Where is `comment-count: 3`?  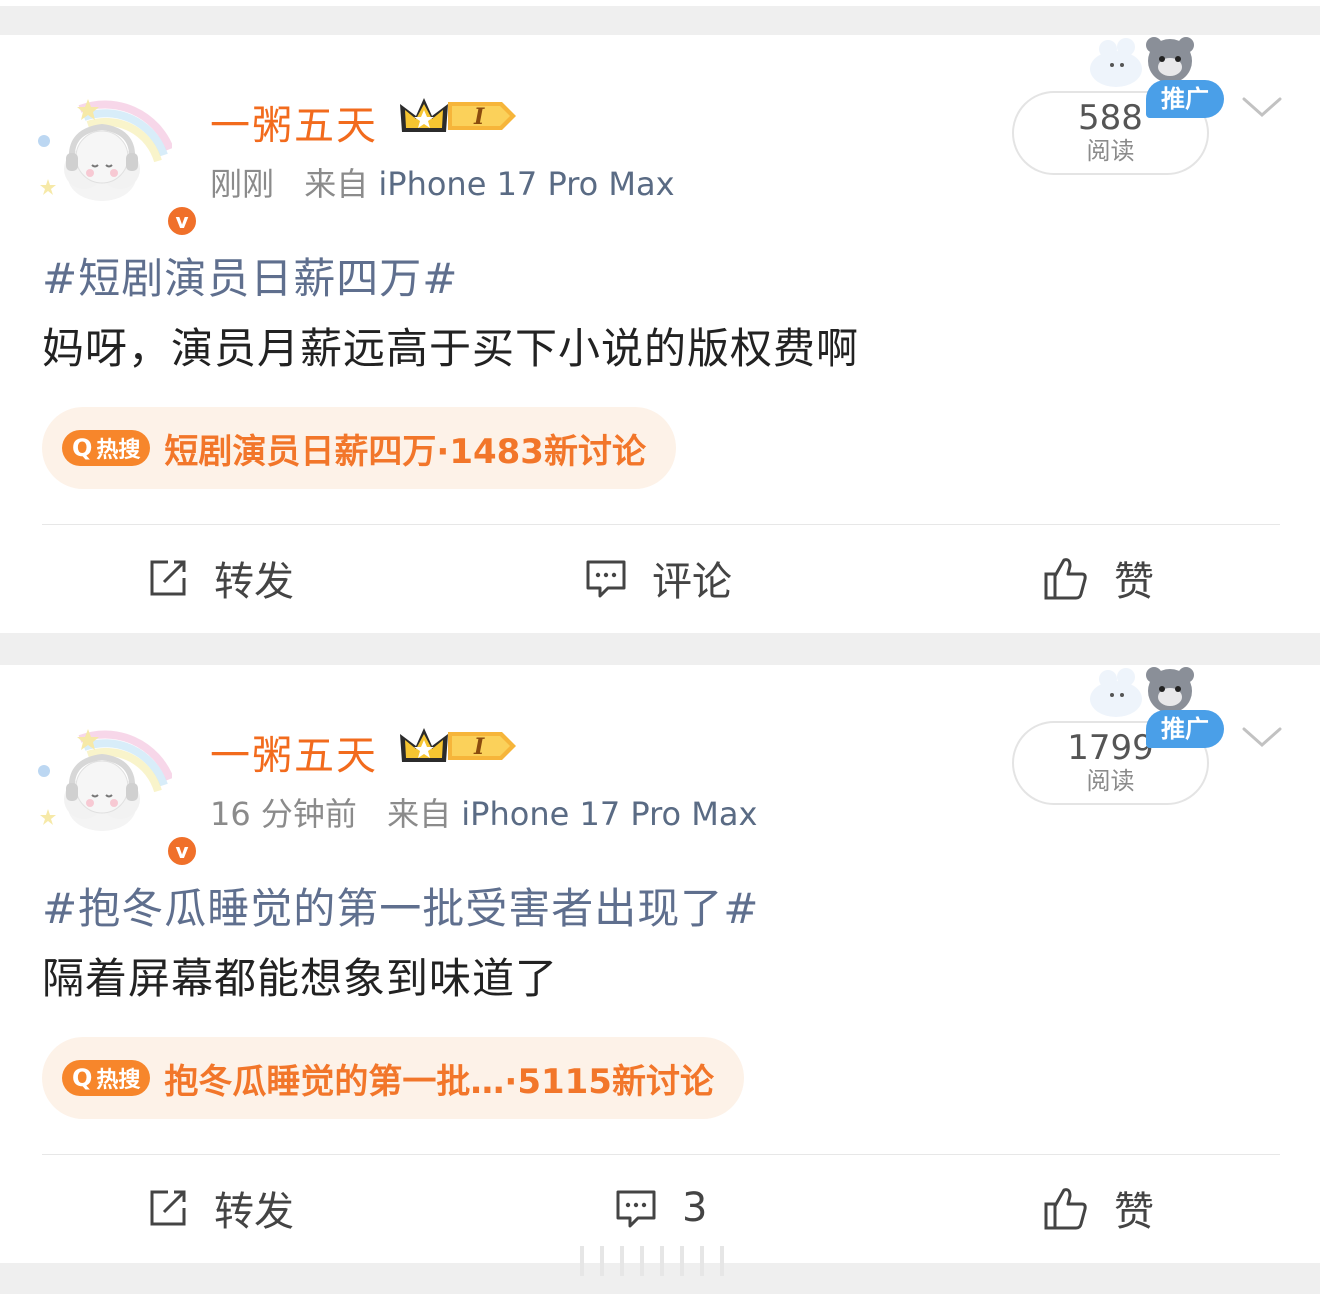
comment-count: 3 is located at coordinates (695, 1208).